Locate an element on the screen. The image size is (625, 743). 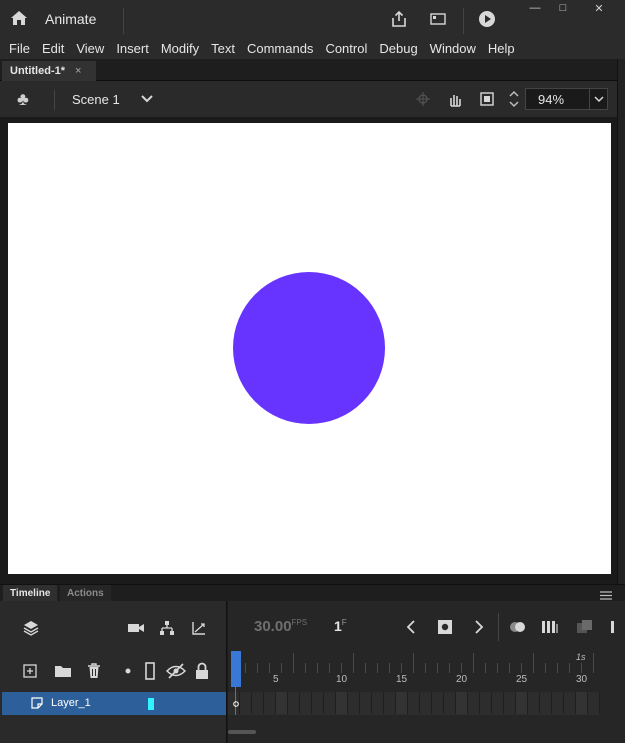
menu-help: Help is located at coordinates (501, 48).